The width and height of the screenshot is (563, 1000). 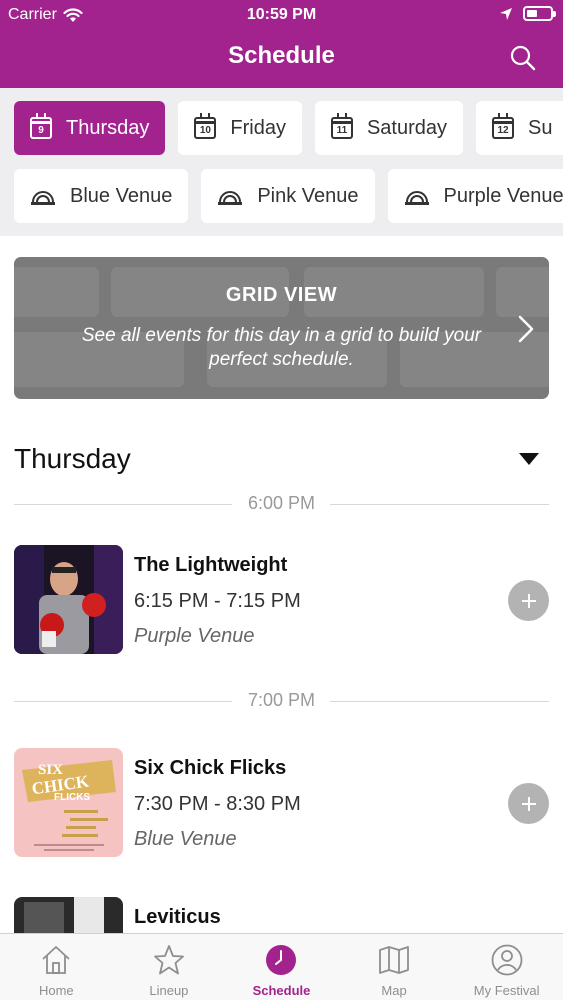 I want to click on day-chip-label: Saturday, so click(x=407, y=127).